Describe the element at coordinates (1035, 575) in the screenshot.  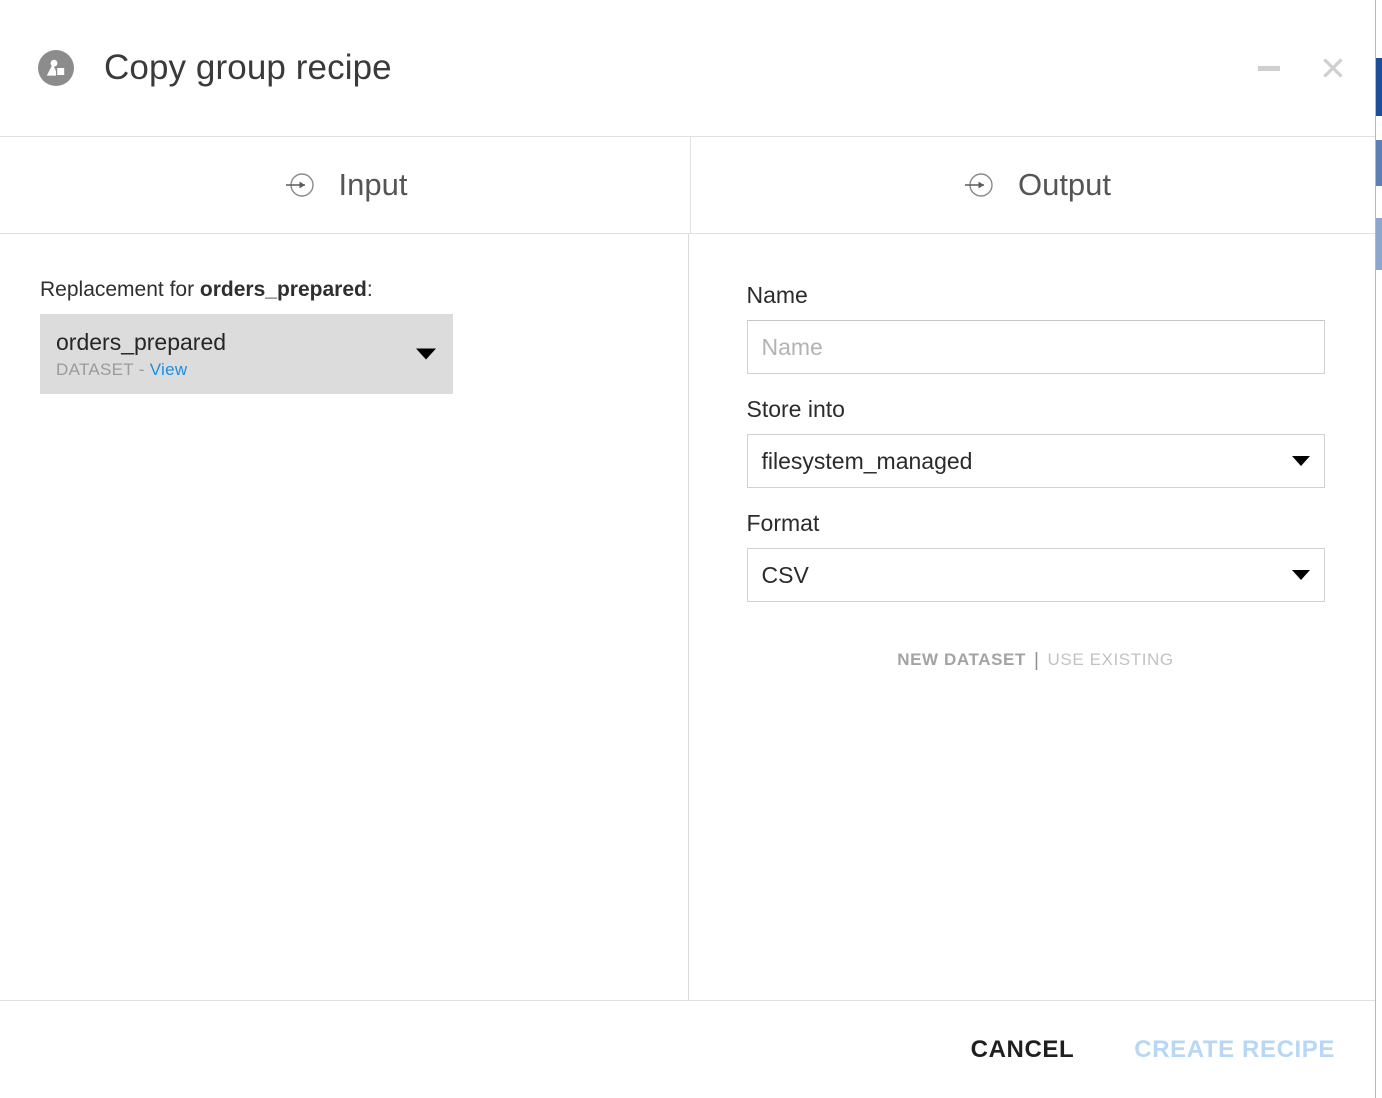
I see `format-select: CSV` at that location.